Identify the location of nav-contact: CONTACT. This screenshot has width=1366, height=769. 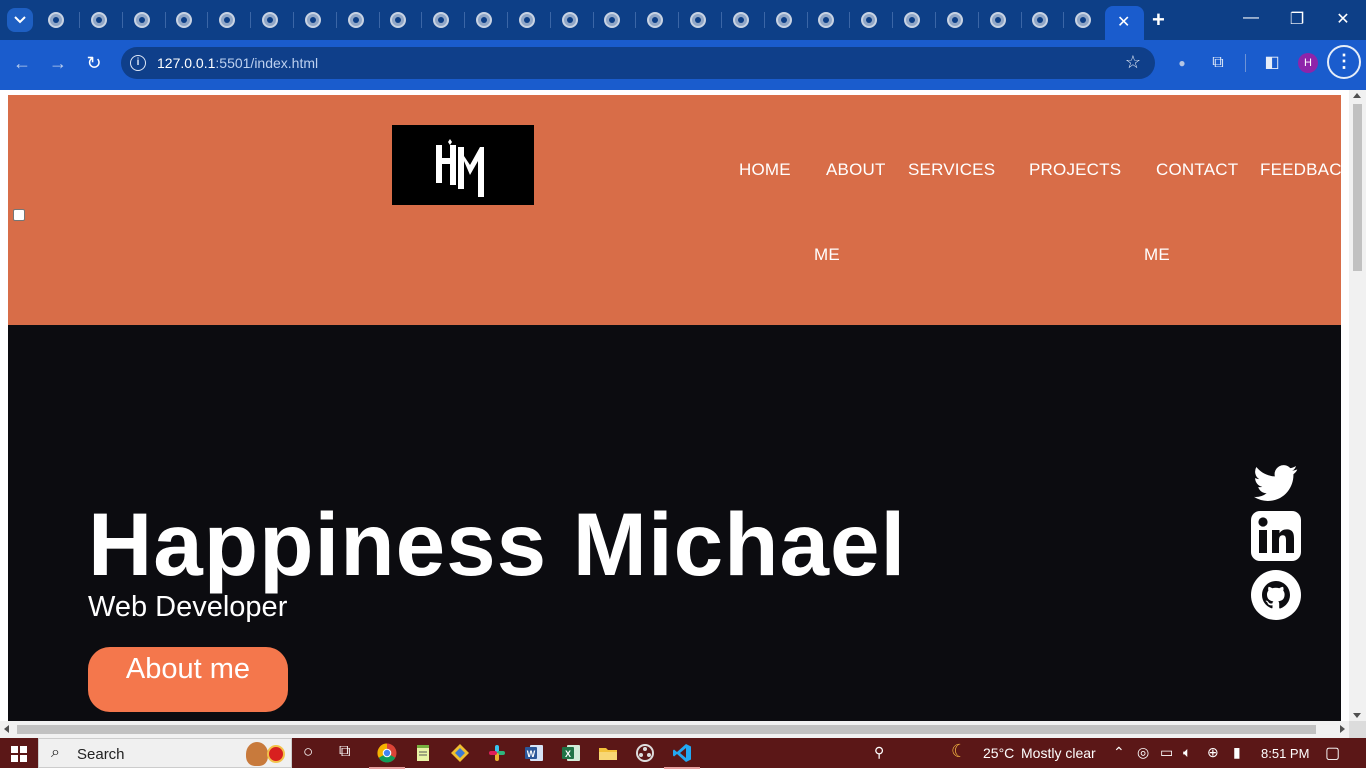
(1197, 170).